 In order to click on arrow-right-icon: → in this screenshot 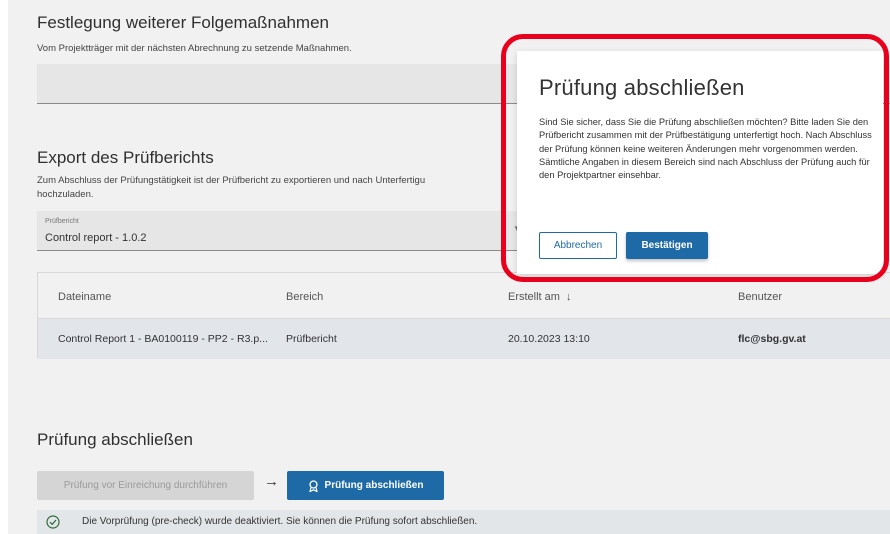, I will do `click(271, 481)`.